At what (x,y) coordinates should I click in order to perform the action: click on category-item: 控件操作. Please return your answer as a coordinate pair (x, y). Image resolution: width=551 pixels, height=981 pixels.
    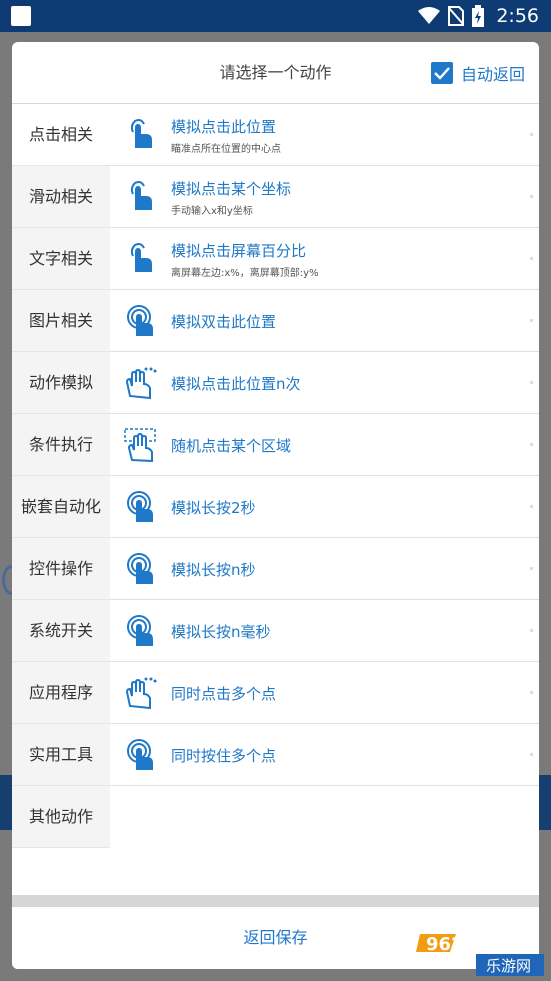
    Looking at the image, I should click on (61, 569).